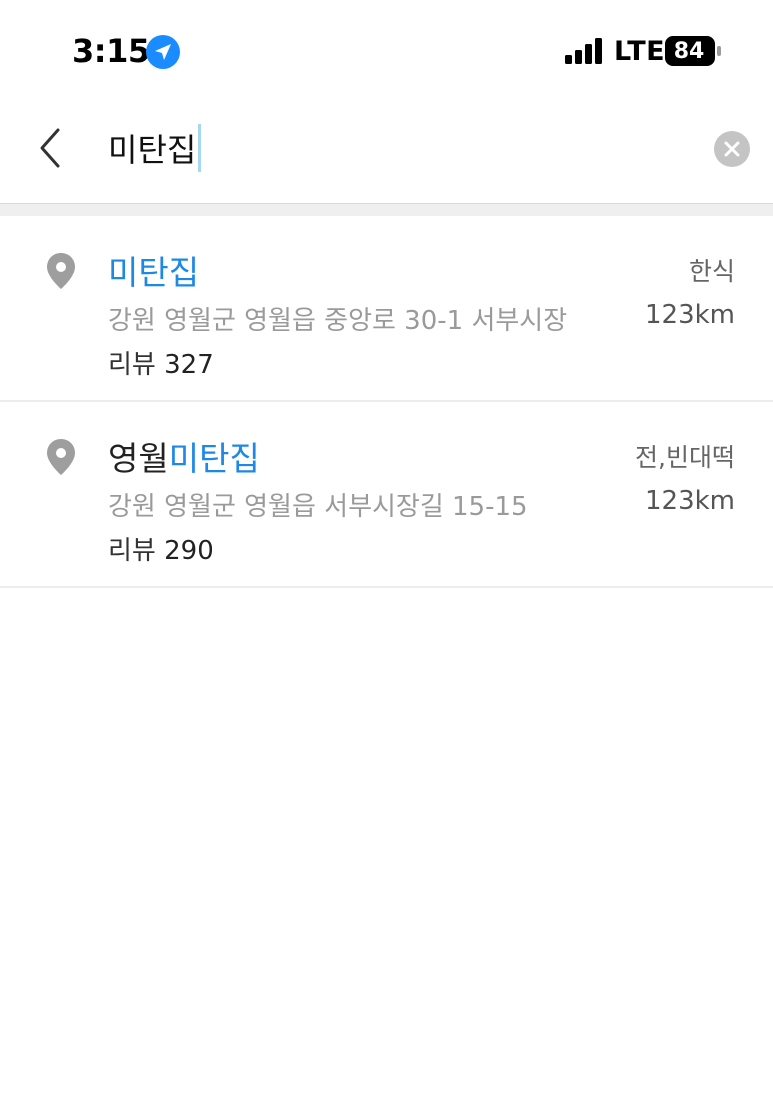 The width and height of the screenshot is (773, 1096). I want to click on place-name-prefix: 영월, so click(138, 458).